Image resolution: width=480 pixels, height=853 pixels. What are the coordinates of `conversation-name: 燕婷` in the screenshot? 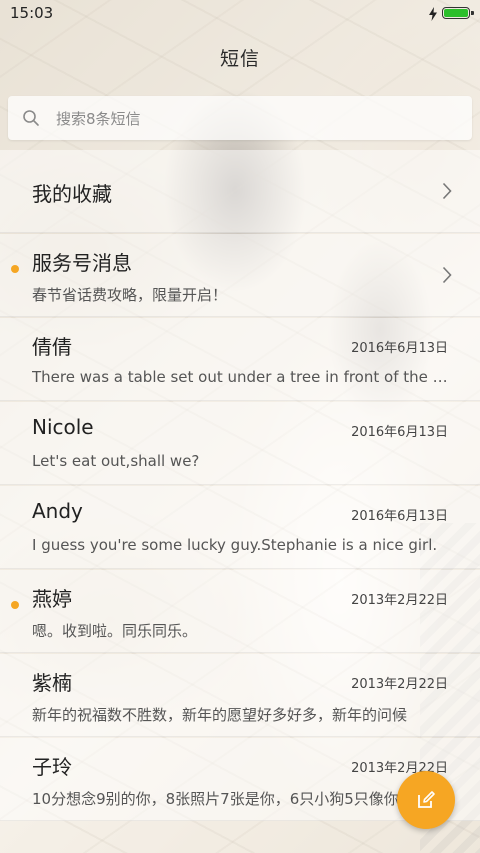 It's located at (52, 599).